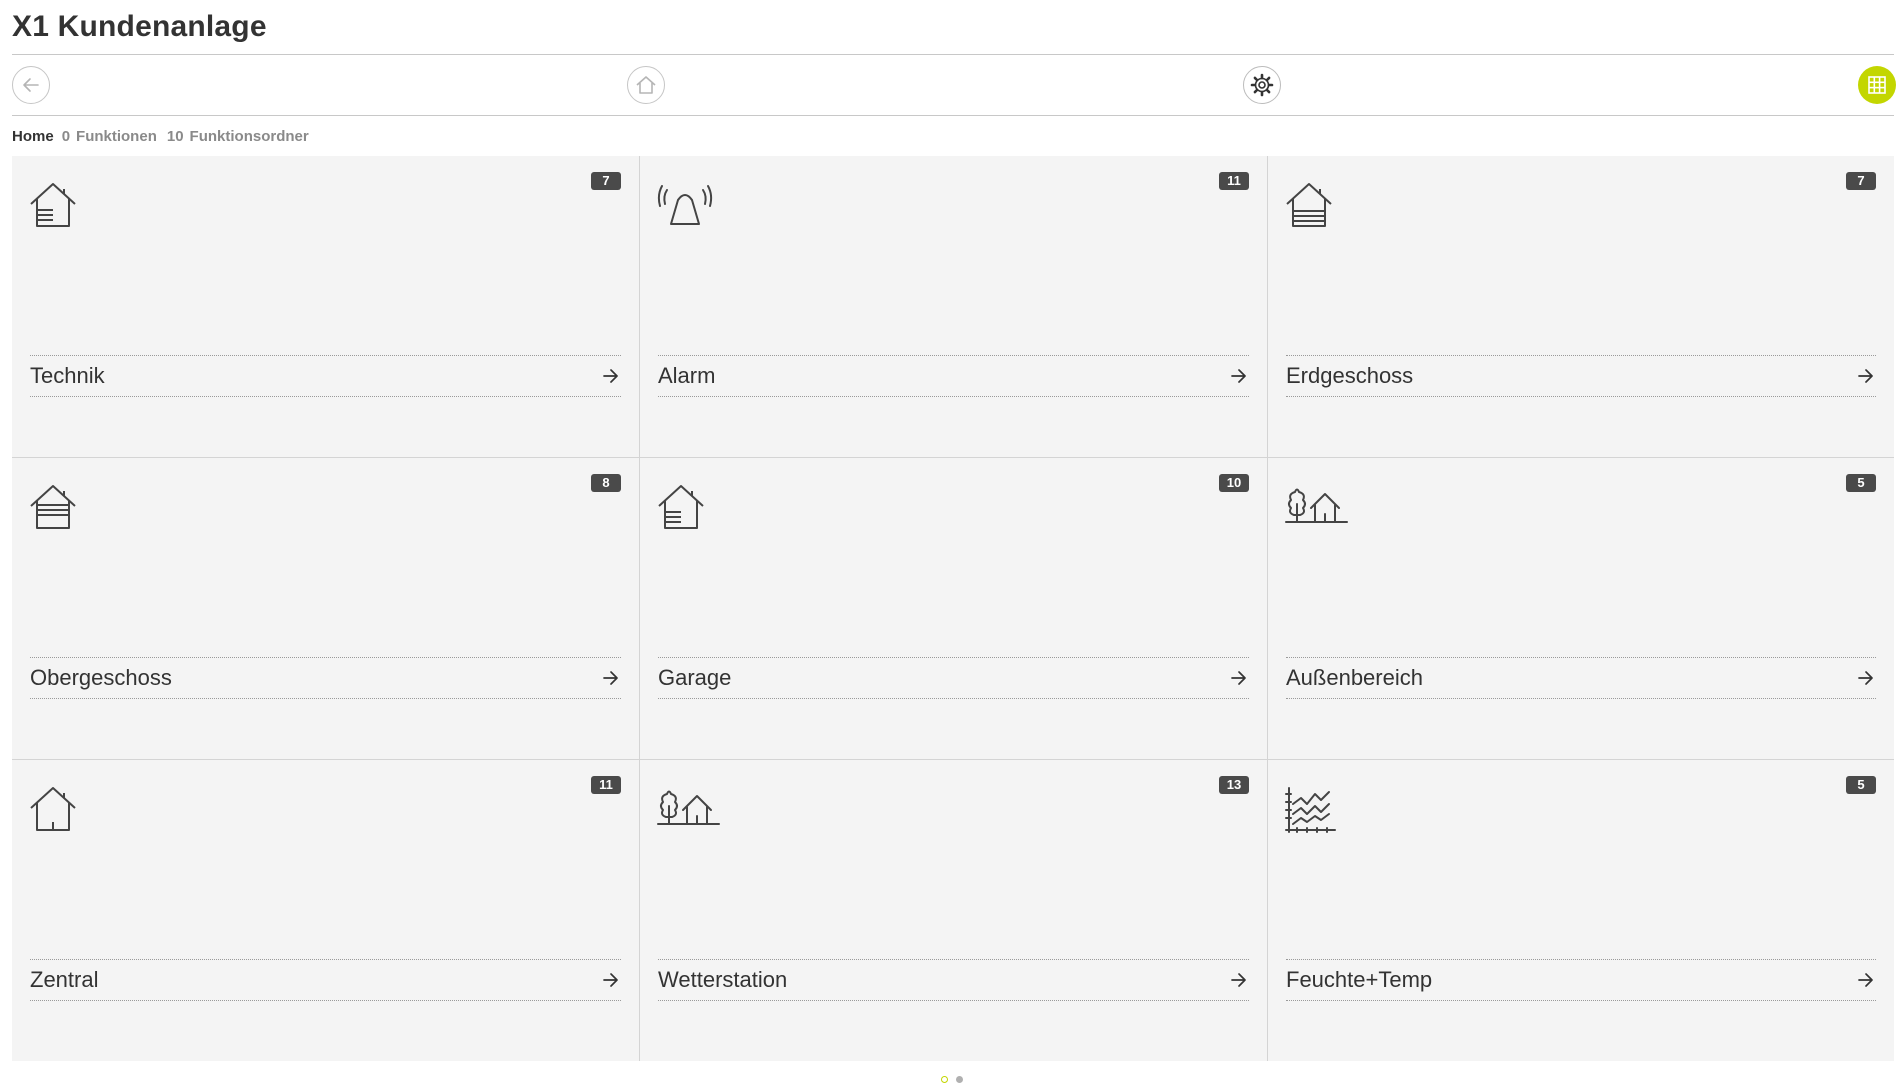 This screenshot has height=1091, width=1903. I want to click on tile-count-badge: 8, so click(606, 483).